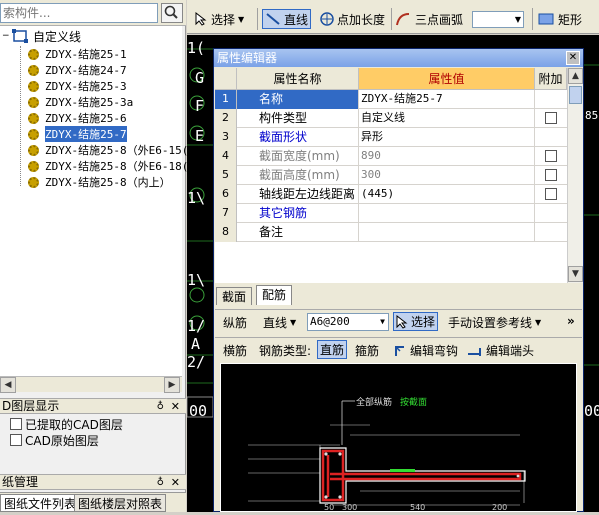 This screenshot has width=599, height=515. I want to click on scroll-left-arrow: ◀, so click(8, 385).